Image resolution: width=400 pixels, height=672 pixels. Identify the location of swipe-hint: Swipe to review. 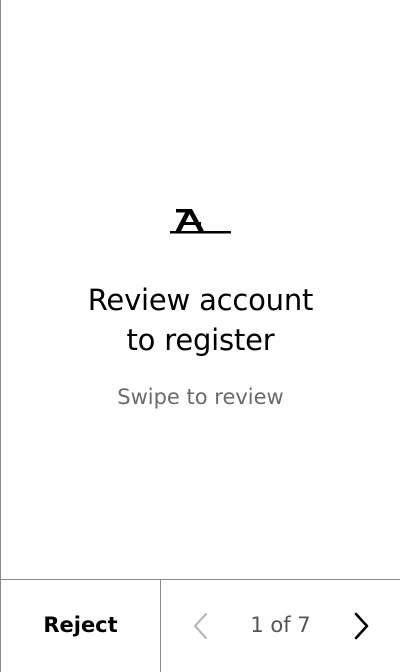
(200, 397).